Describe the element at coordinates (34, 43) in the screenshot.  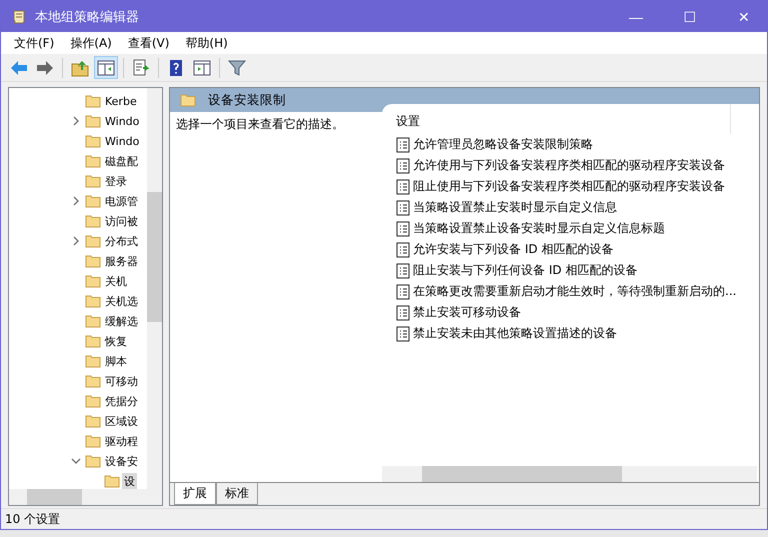
I see `menu-item: 文件(F)` at that location.